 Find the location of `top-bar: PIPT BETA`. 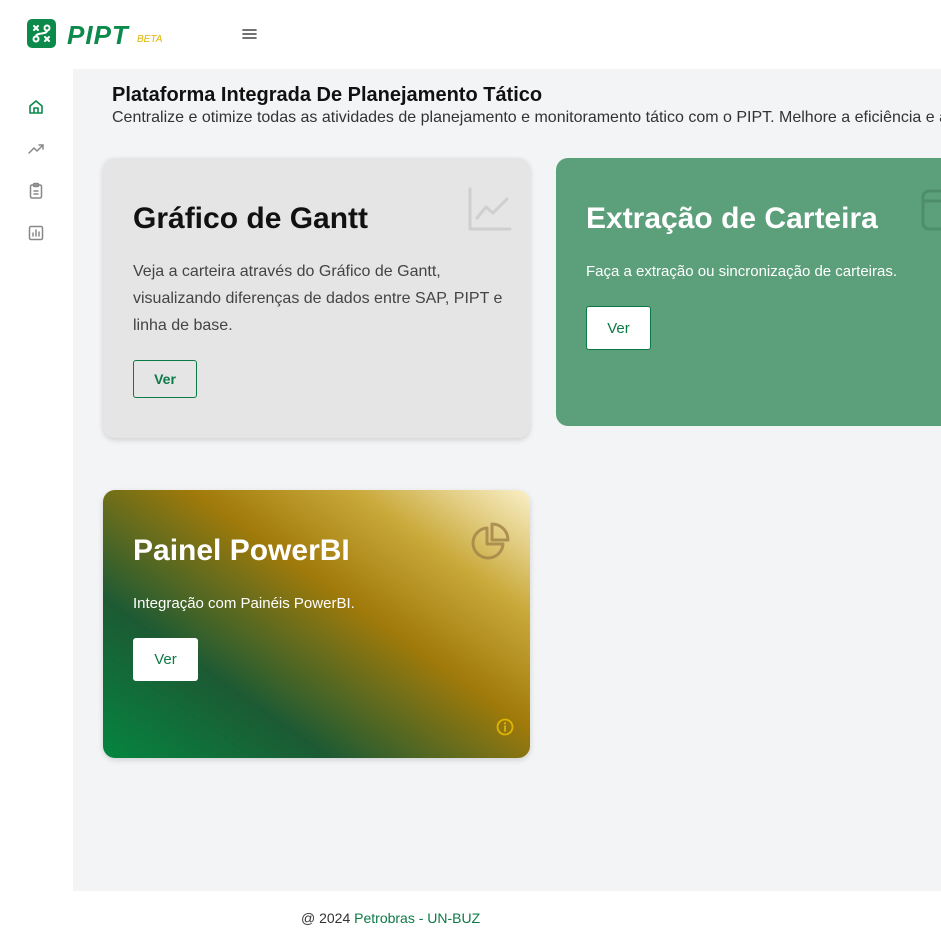

top-bar: PIPT BETA is located at coordinates (470, 34).